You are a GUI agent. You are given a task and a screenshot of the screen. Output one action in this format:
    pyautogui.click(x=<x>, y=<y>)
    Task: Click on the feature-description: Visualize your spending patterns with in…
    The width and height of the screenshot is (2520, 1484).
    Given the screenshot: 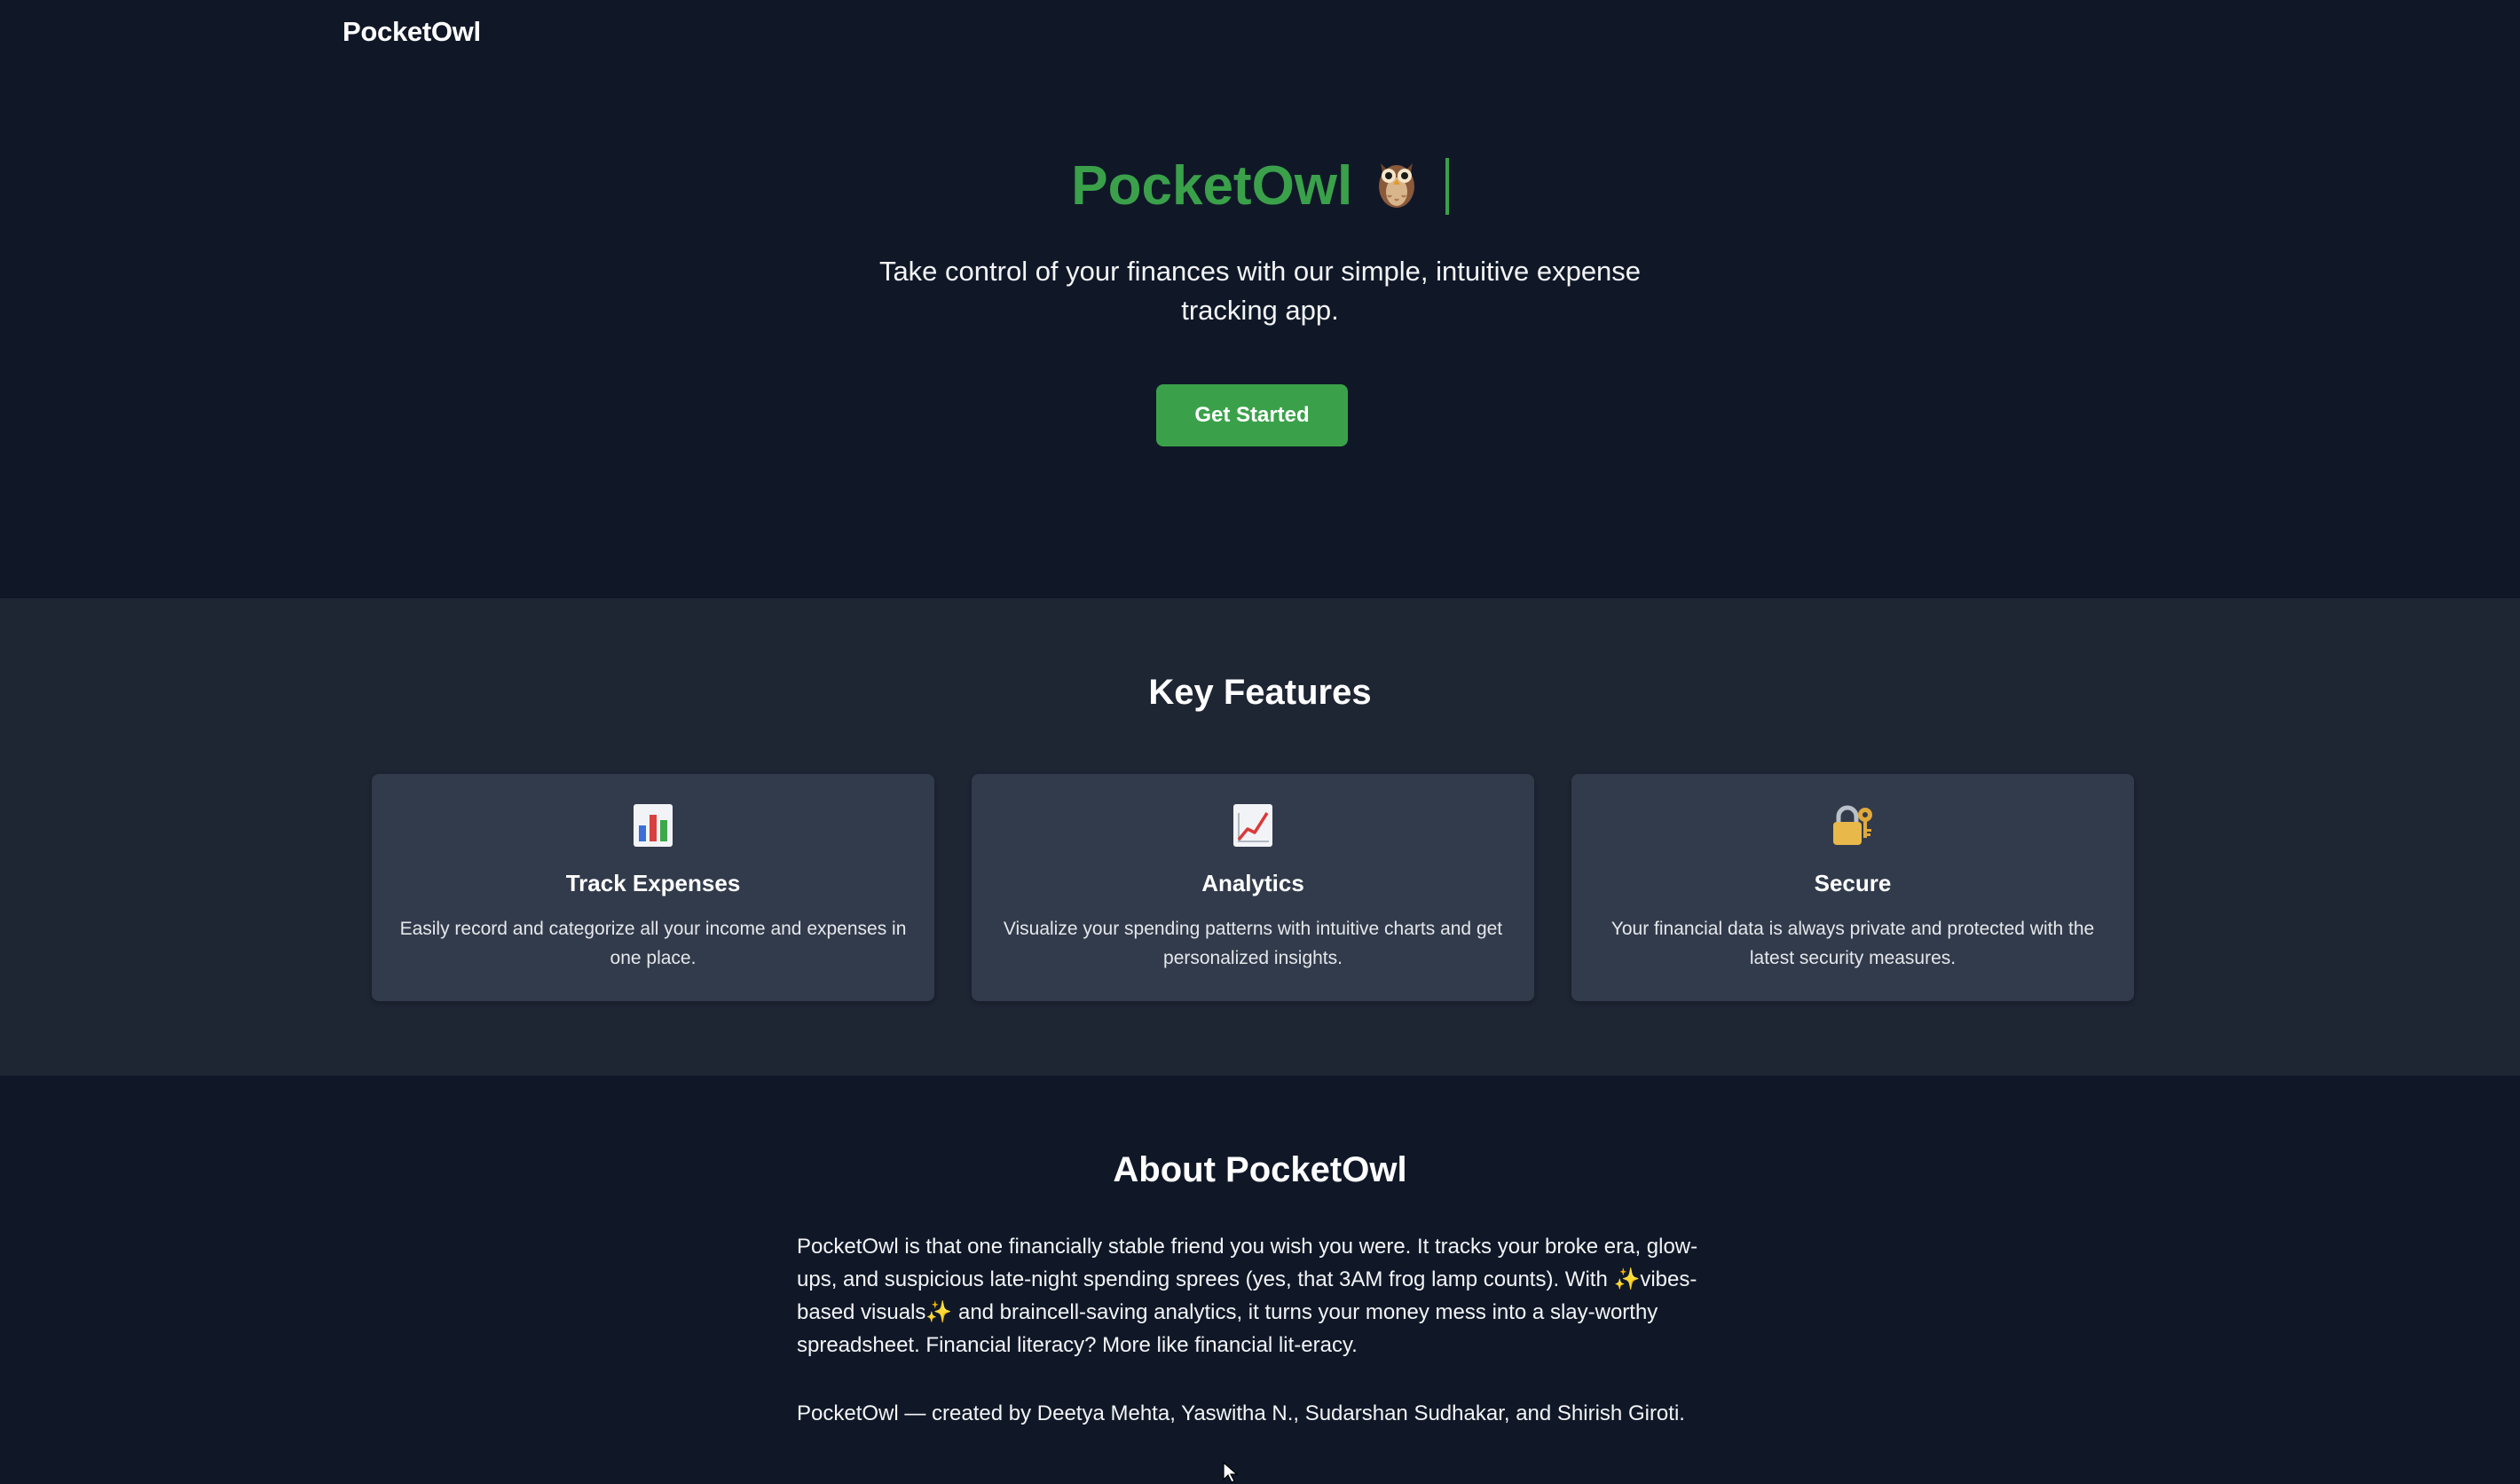 What is the action you would take?
    pyautogui.click(x=1253, y=944)
    